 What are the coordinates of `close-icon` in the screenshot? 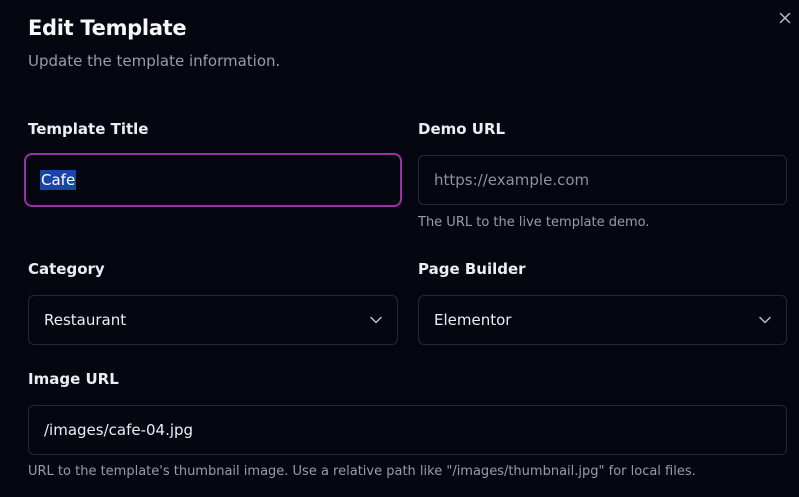 It's located at (785, 18).